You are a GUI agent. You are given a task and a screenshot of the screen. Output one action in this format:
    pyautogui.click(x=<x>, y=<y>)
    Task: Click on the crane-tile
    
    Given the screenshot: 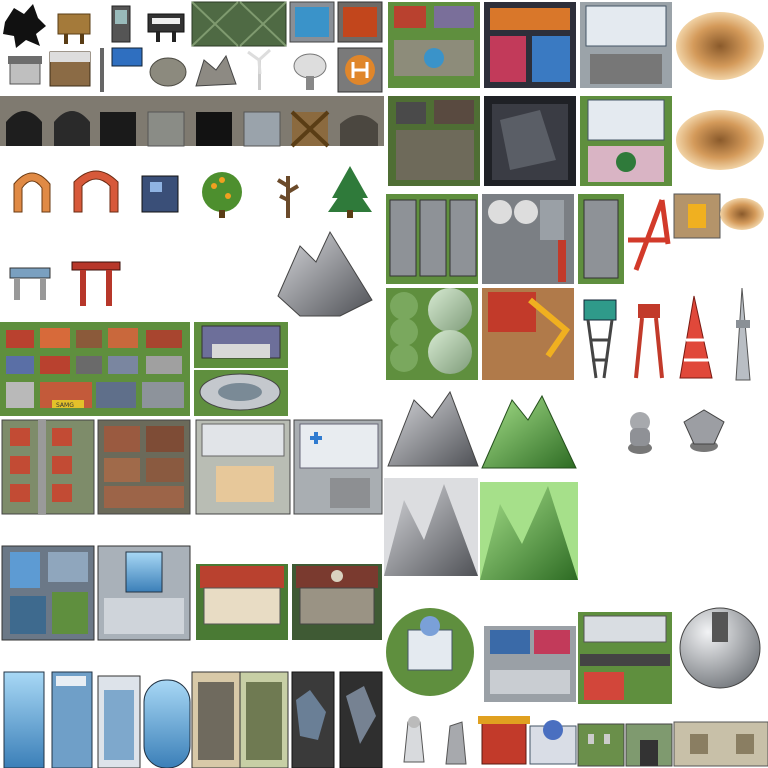 What is the action you would take?
    pyautogui.click(x=649, y=235)
    